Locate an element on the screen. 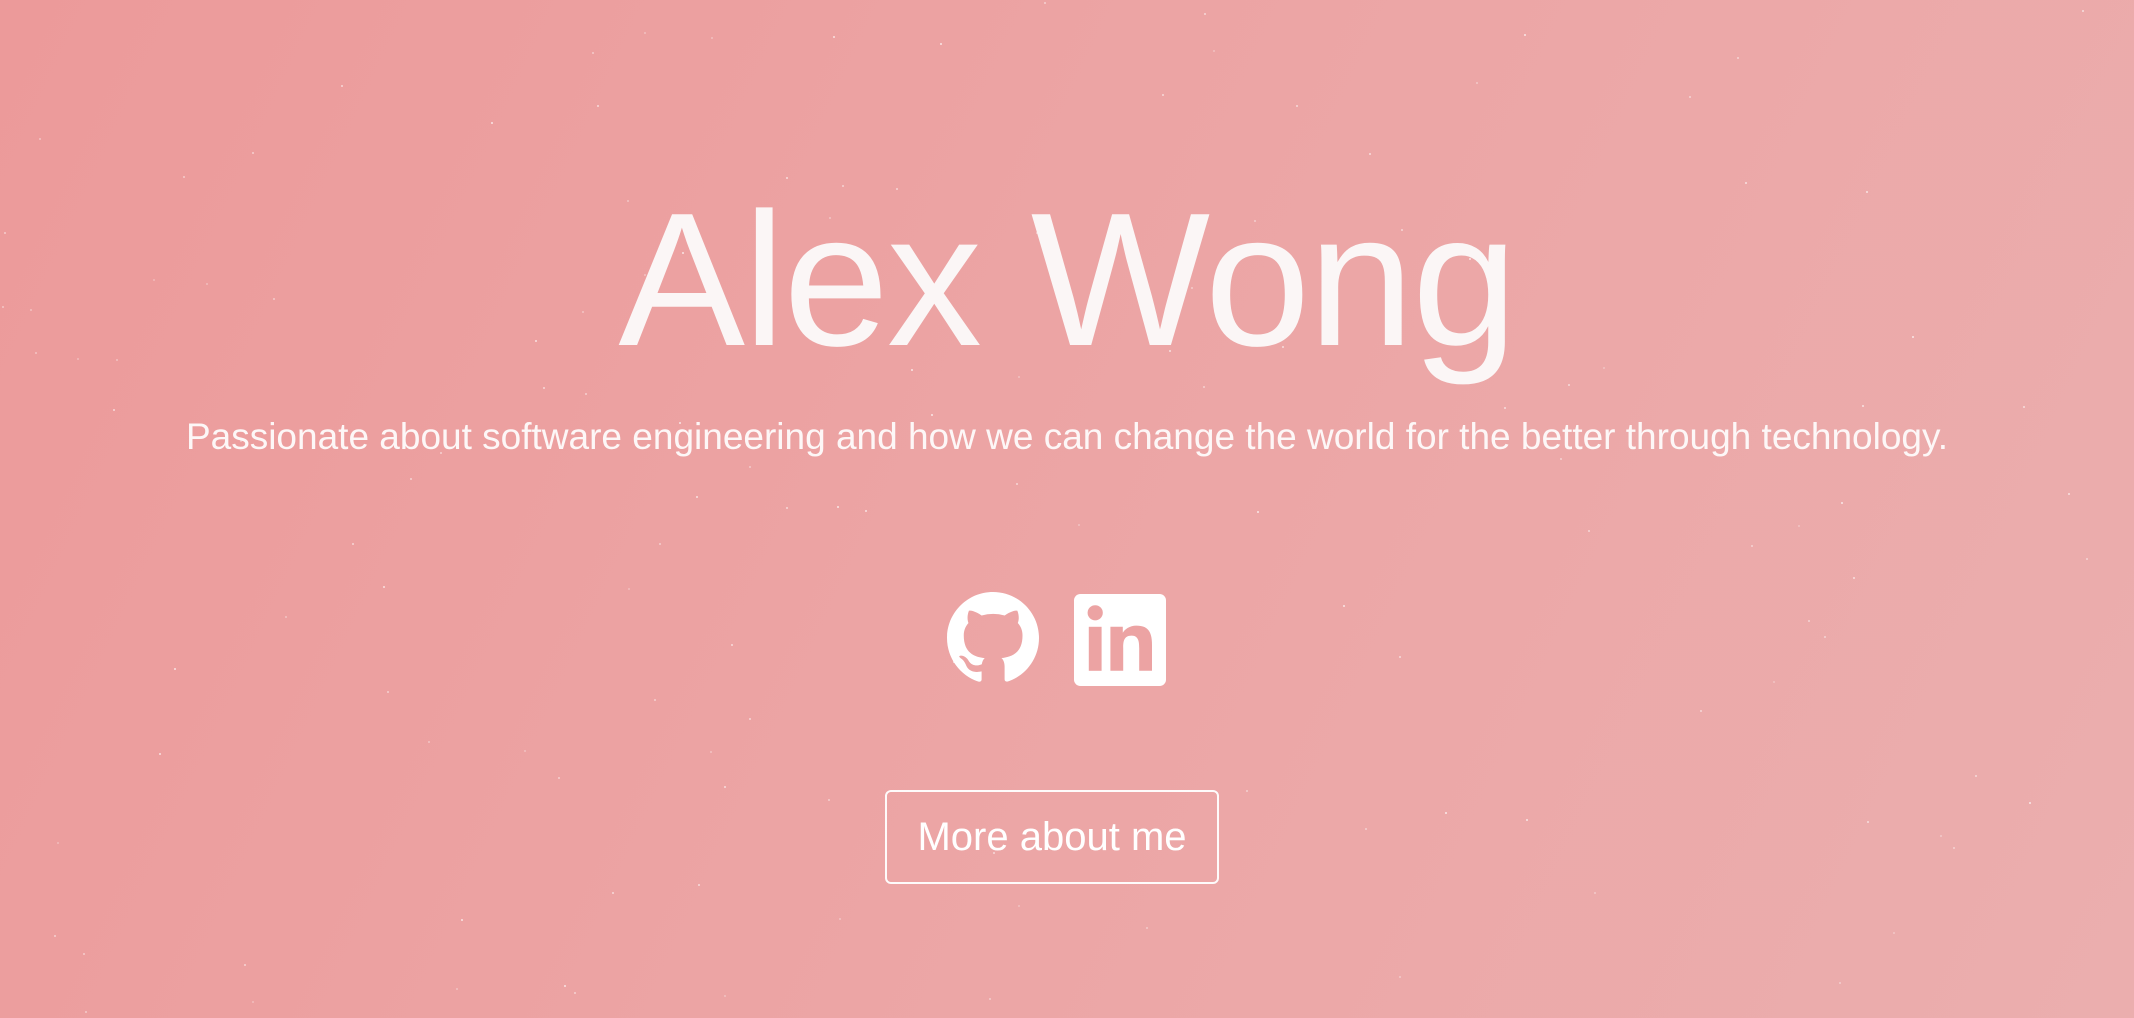 The width and height of the screenshot is (2134, 1018). linkedin-icon is located at coordinates (1120, 640).